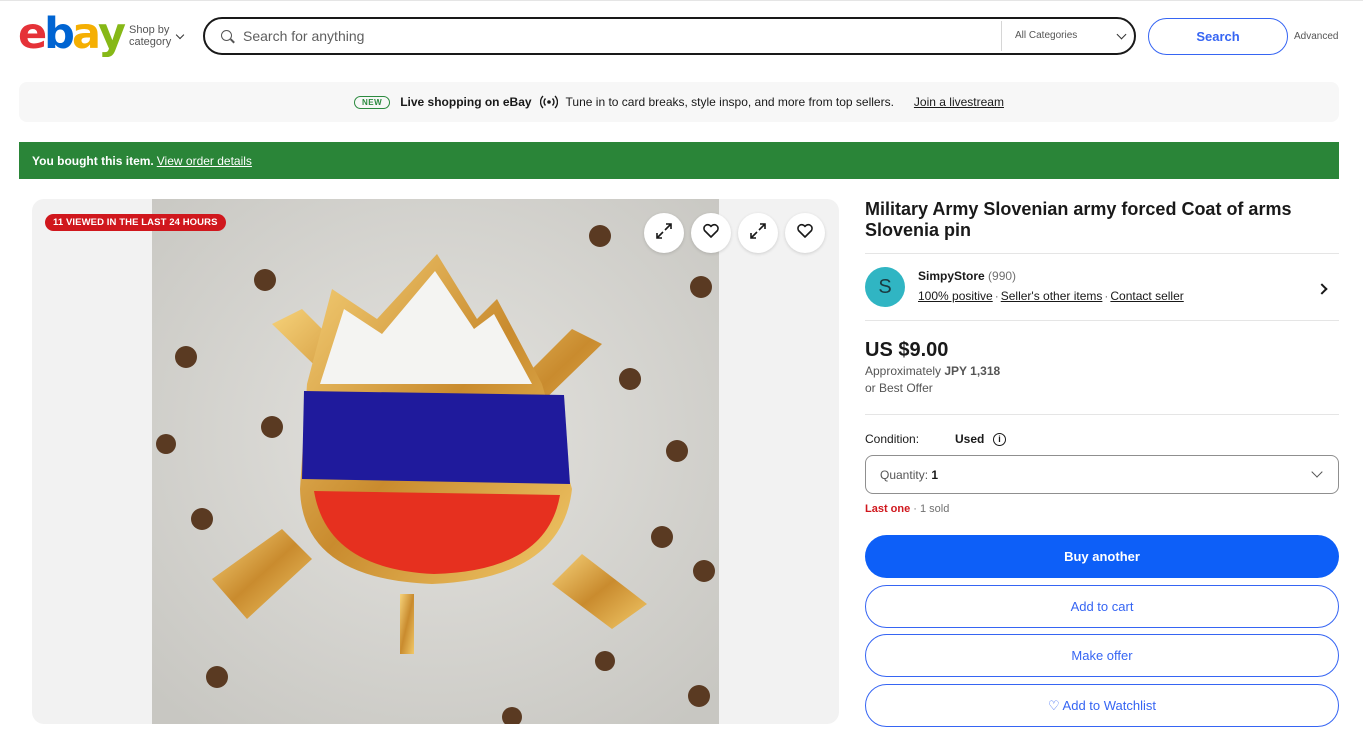 The image size is (1363, 736). What do you see at coordinates (466, 102) in the screenshot?
I see `live-banner-title: Live shopping on eBay` at bounding box center [466, 102].